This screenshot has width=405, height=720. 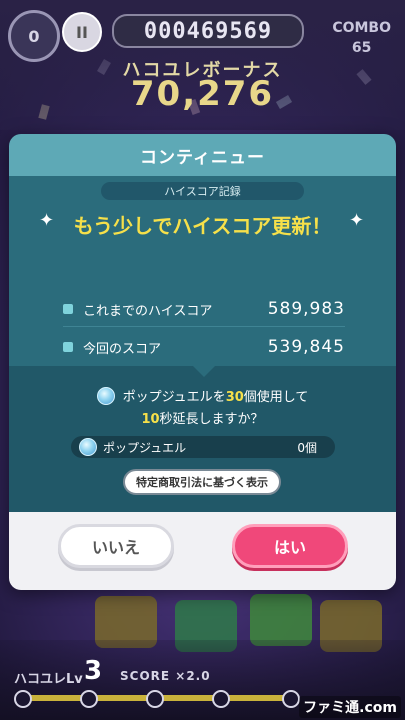 What do you see at coordinates (202, 155) in the screenshot?
I see `dialog-title: コンティニュー` at bounding box center [202, 155].